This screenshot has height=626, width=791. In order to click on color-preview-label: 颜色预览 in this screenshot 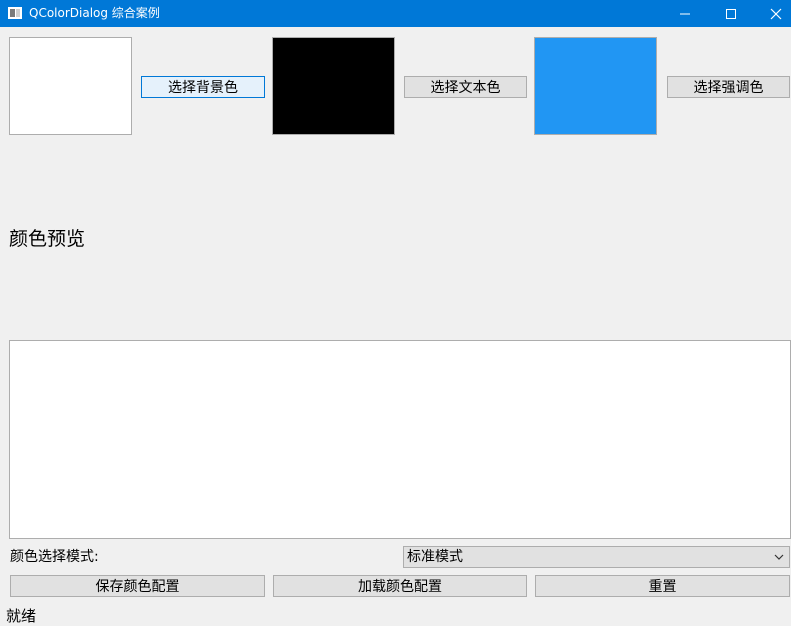, I will do `click(47, 239)`.